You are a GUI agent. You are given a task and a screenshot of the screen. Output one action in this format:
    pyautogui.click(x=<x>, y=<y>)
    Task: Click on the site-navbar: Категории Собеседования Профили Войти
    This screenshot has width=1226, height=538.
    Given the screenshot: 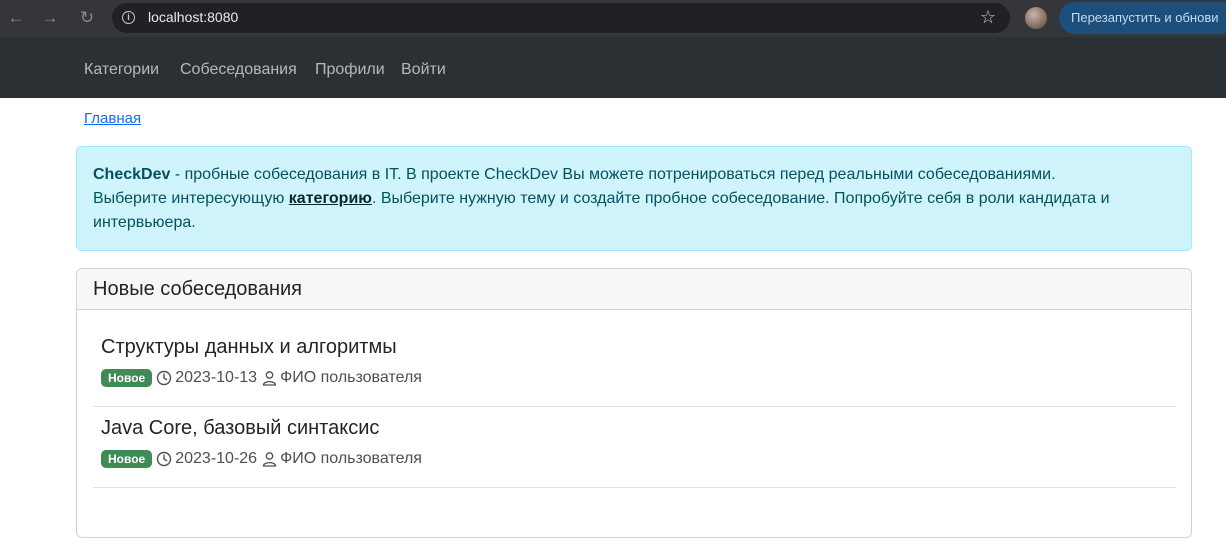 What is the action you would take?
    pyautogui.click(x=613, y=67)
    